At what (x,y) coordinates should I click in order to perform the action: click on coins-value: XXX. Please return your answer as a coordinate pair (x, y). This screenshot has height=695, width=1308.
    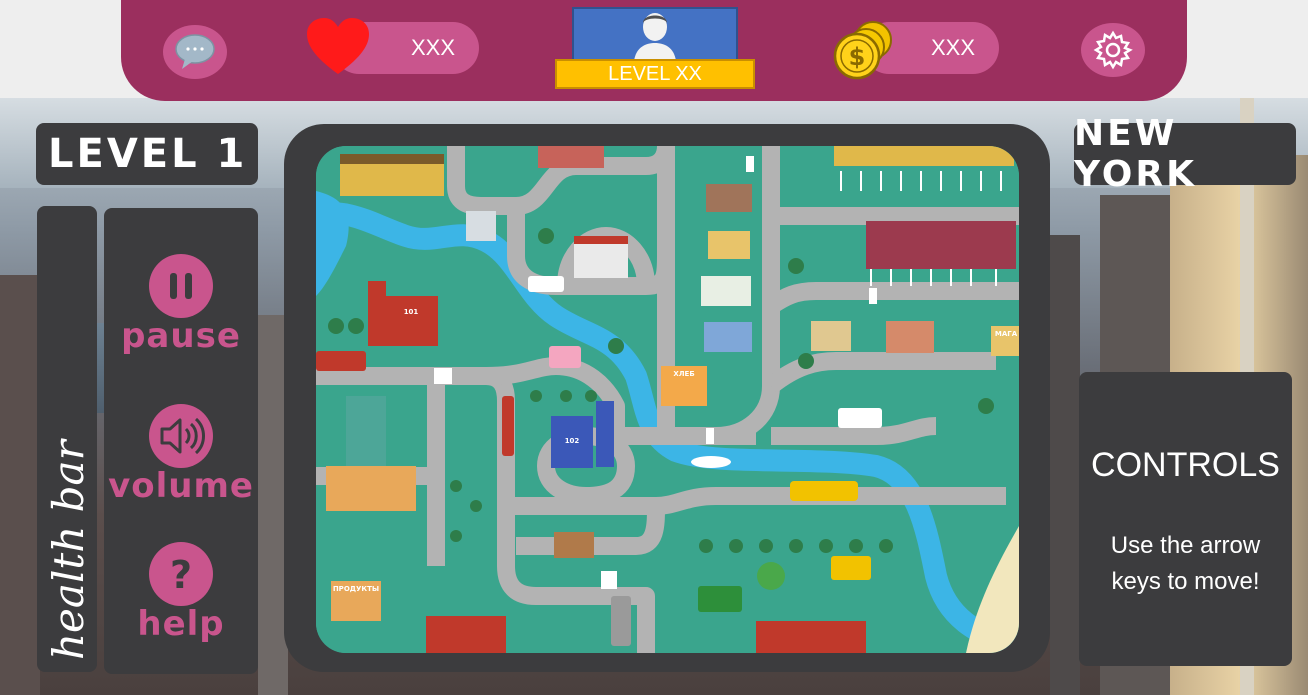
    Looking at the image, I should click on (952, 47).